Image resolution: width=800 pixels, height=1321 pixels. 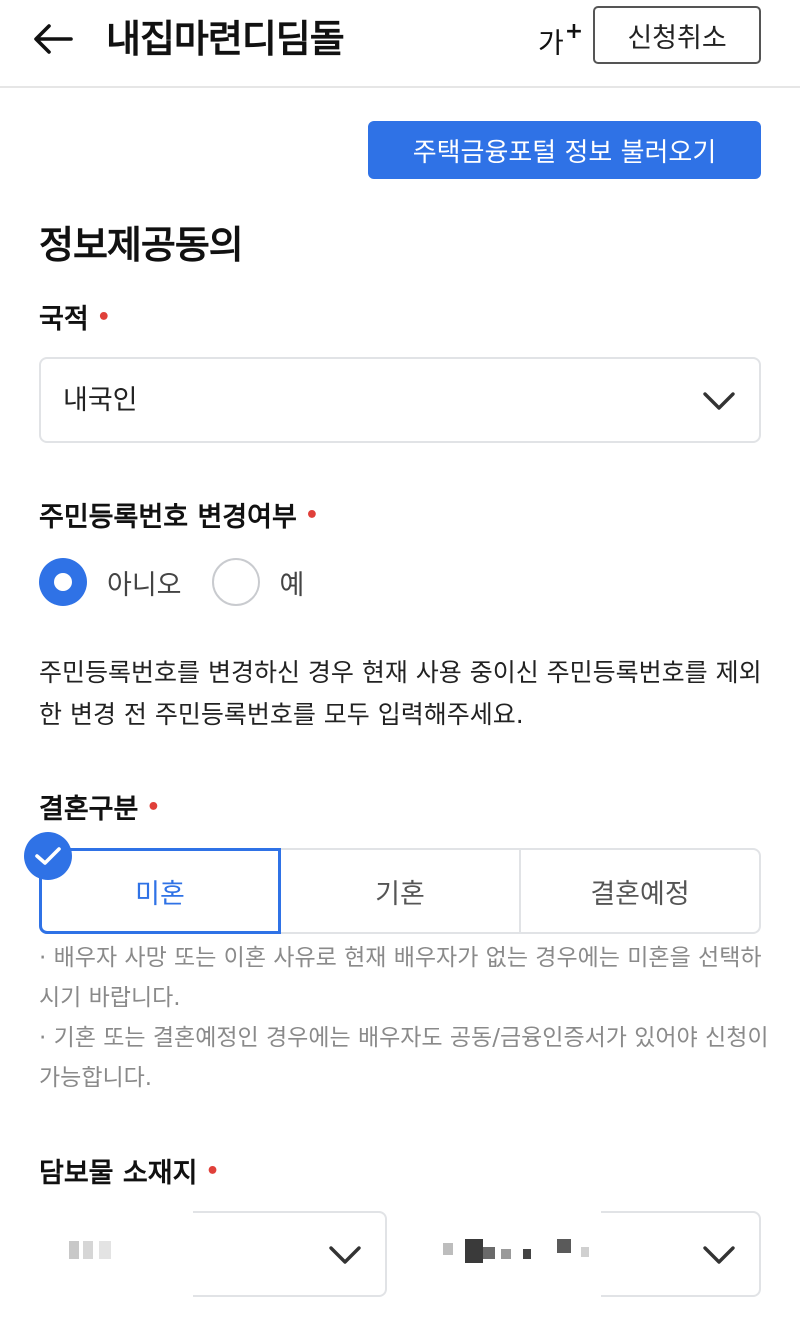 I want to click on back-button, so click(x=53, y=39).